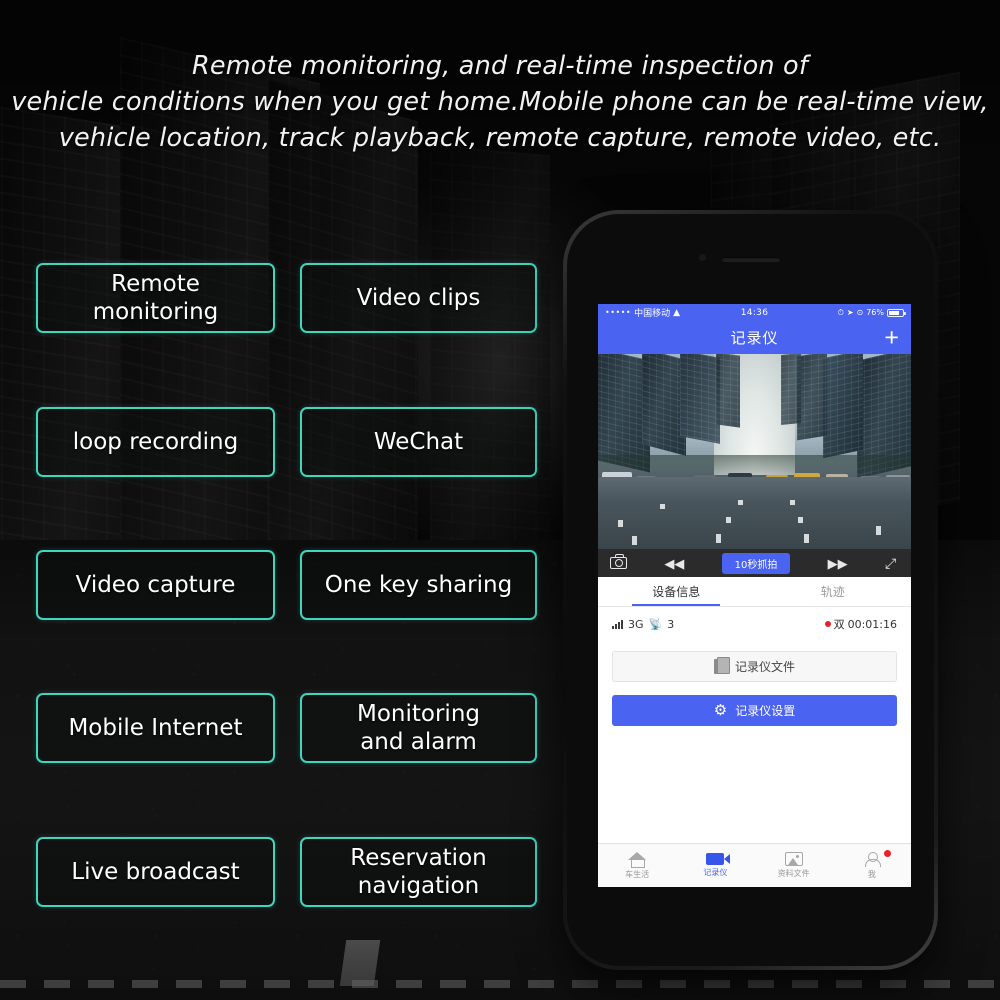 The image size is (1000, 1000). What do you see at coordinates (754, 451) in the screenshot?
I see `dashcam-video-preview` at bounding box center [754, 451].